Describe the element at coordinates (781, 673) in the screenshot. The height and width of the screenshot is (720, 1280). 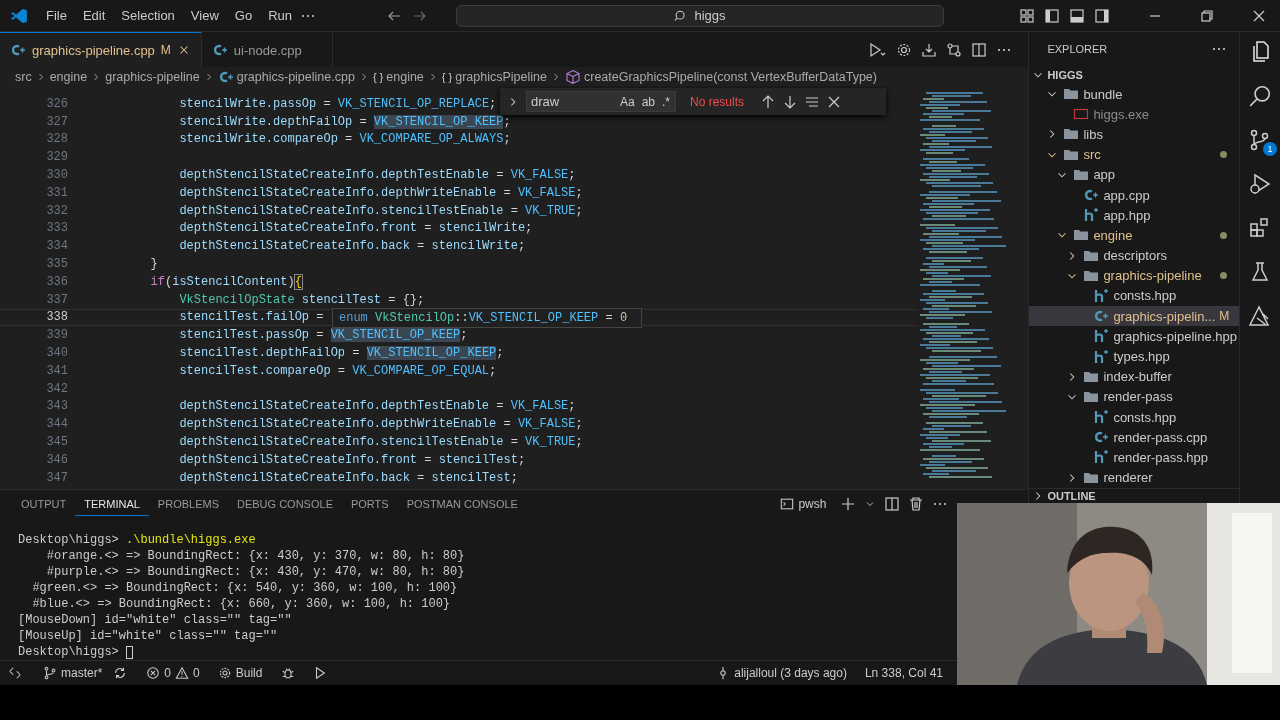
I see `git-blame-button: alijalloul (3 days ago)` at that location.